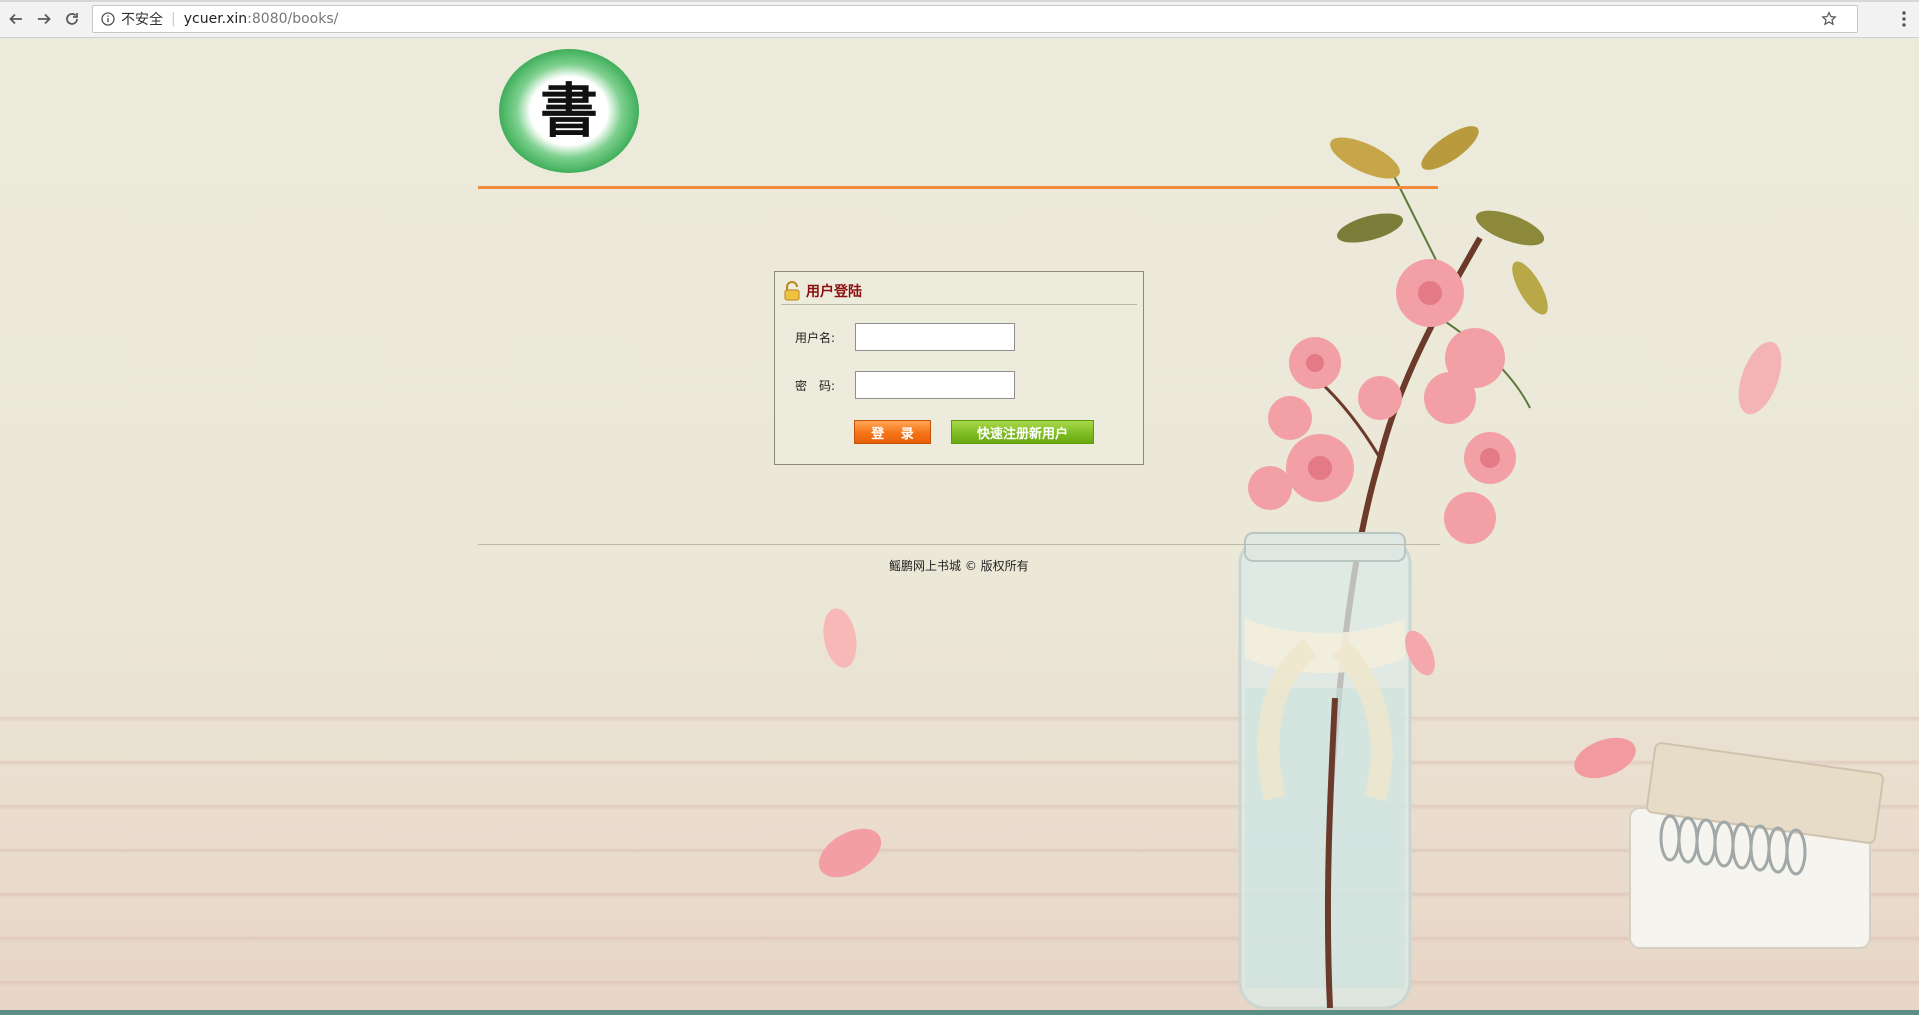  I want to click on header-divider, so click(958, 187).